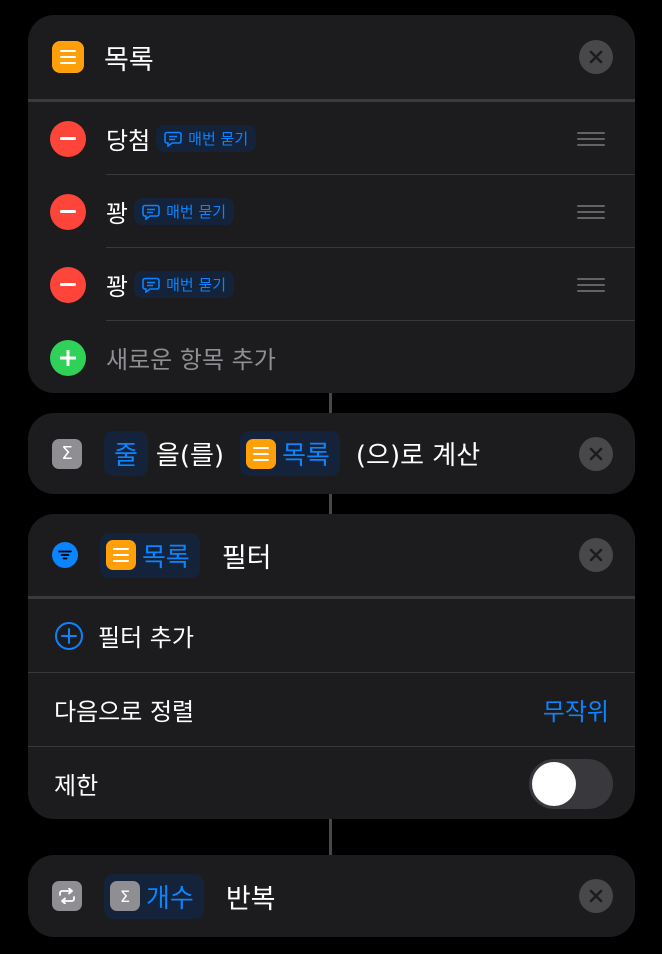  What do you see at coordinates (250, 899) in the screenshot?
I see `repeat-action-title: 반복` at bounding box center [250, 899].